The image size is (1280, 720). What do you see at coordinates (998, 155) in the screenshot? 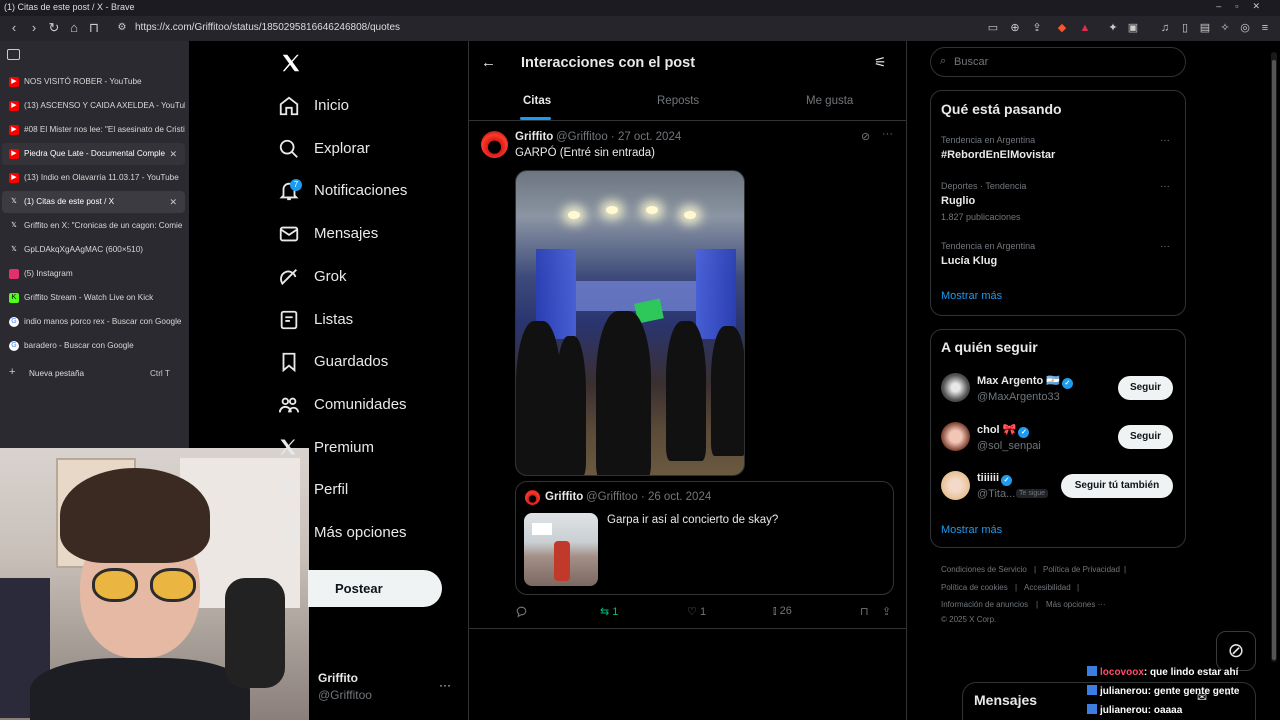
I see `trend-name: #RebordEnElMovistar` at bounding box center [998, 155].